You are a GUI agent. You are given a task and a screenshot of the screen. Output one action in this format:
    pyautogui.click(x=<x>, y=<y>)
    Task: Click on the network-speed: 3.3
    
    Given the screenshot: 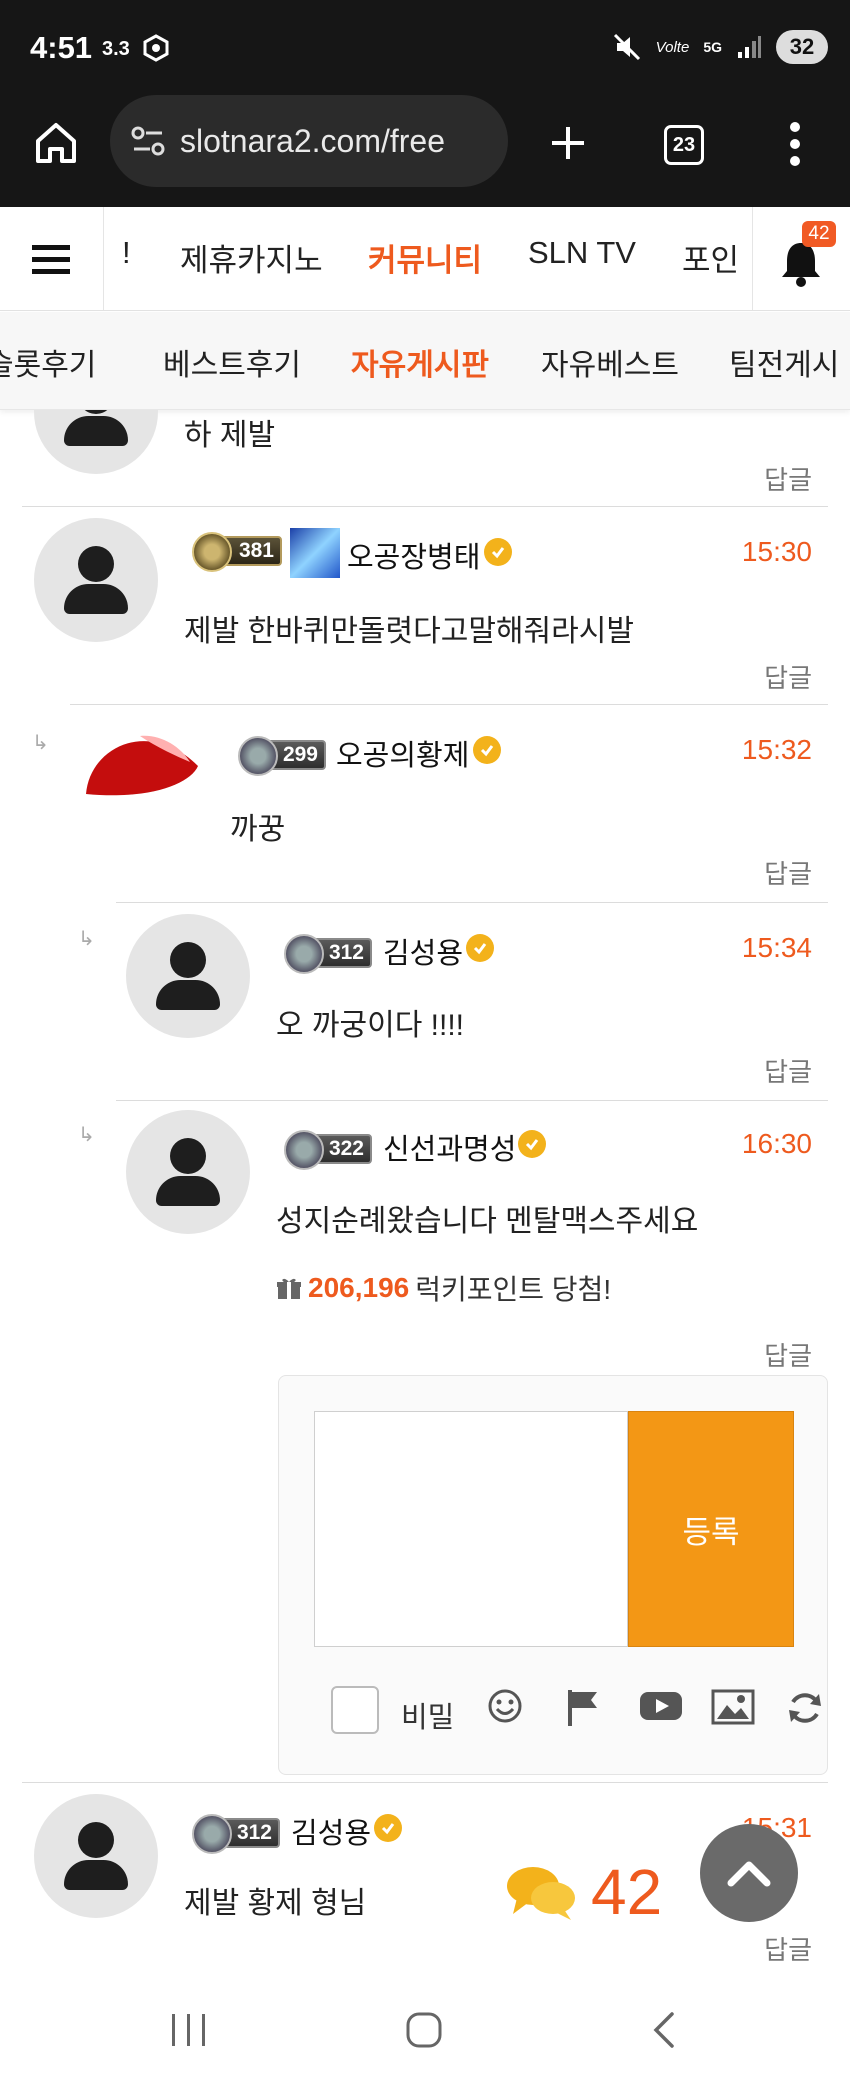 What is the action you would take?
    pyautogui.click(x=116, y=49)
    